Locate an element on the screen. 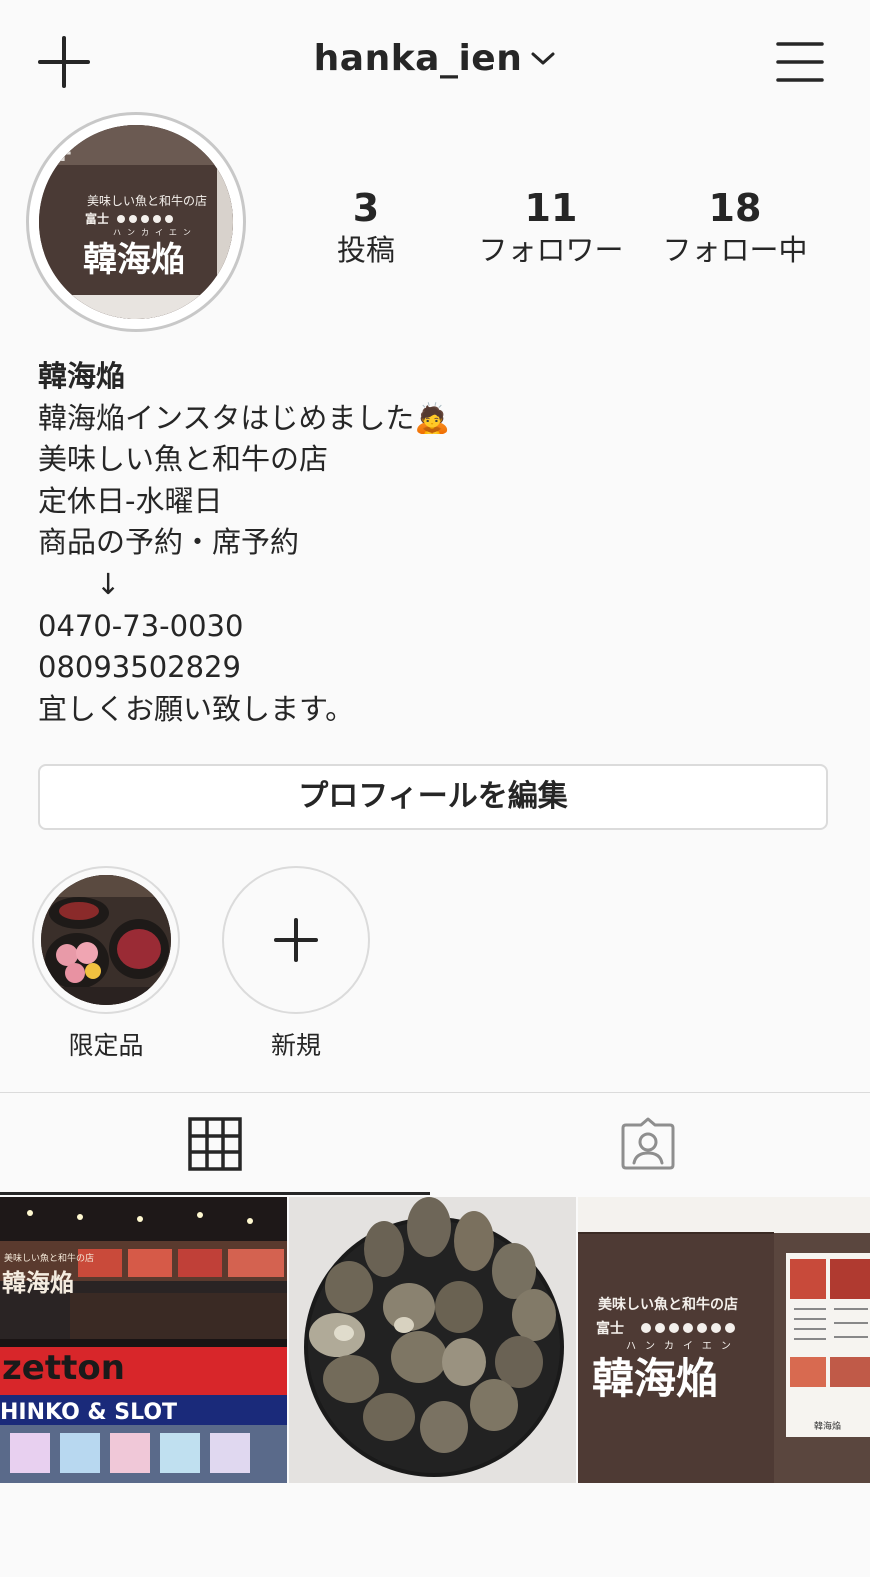 Image resolution: width=870 pixels, height=1577 pixels. bio-line: 定休日-水曜日 is located at coordinates (130, 500).